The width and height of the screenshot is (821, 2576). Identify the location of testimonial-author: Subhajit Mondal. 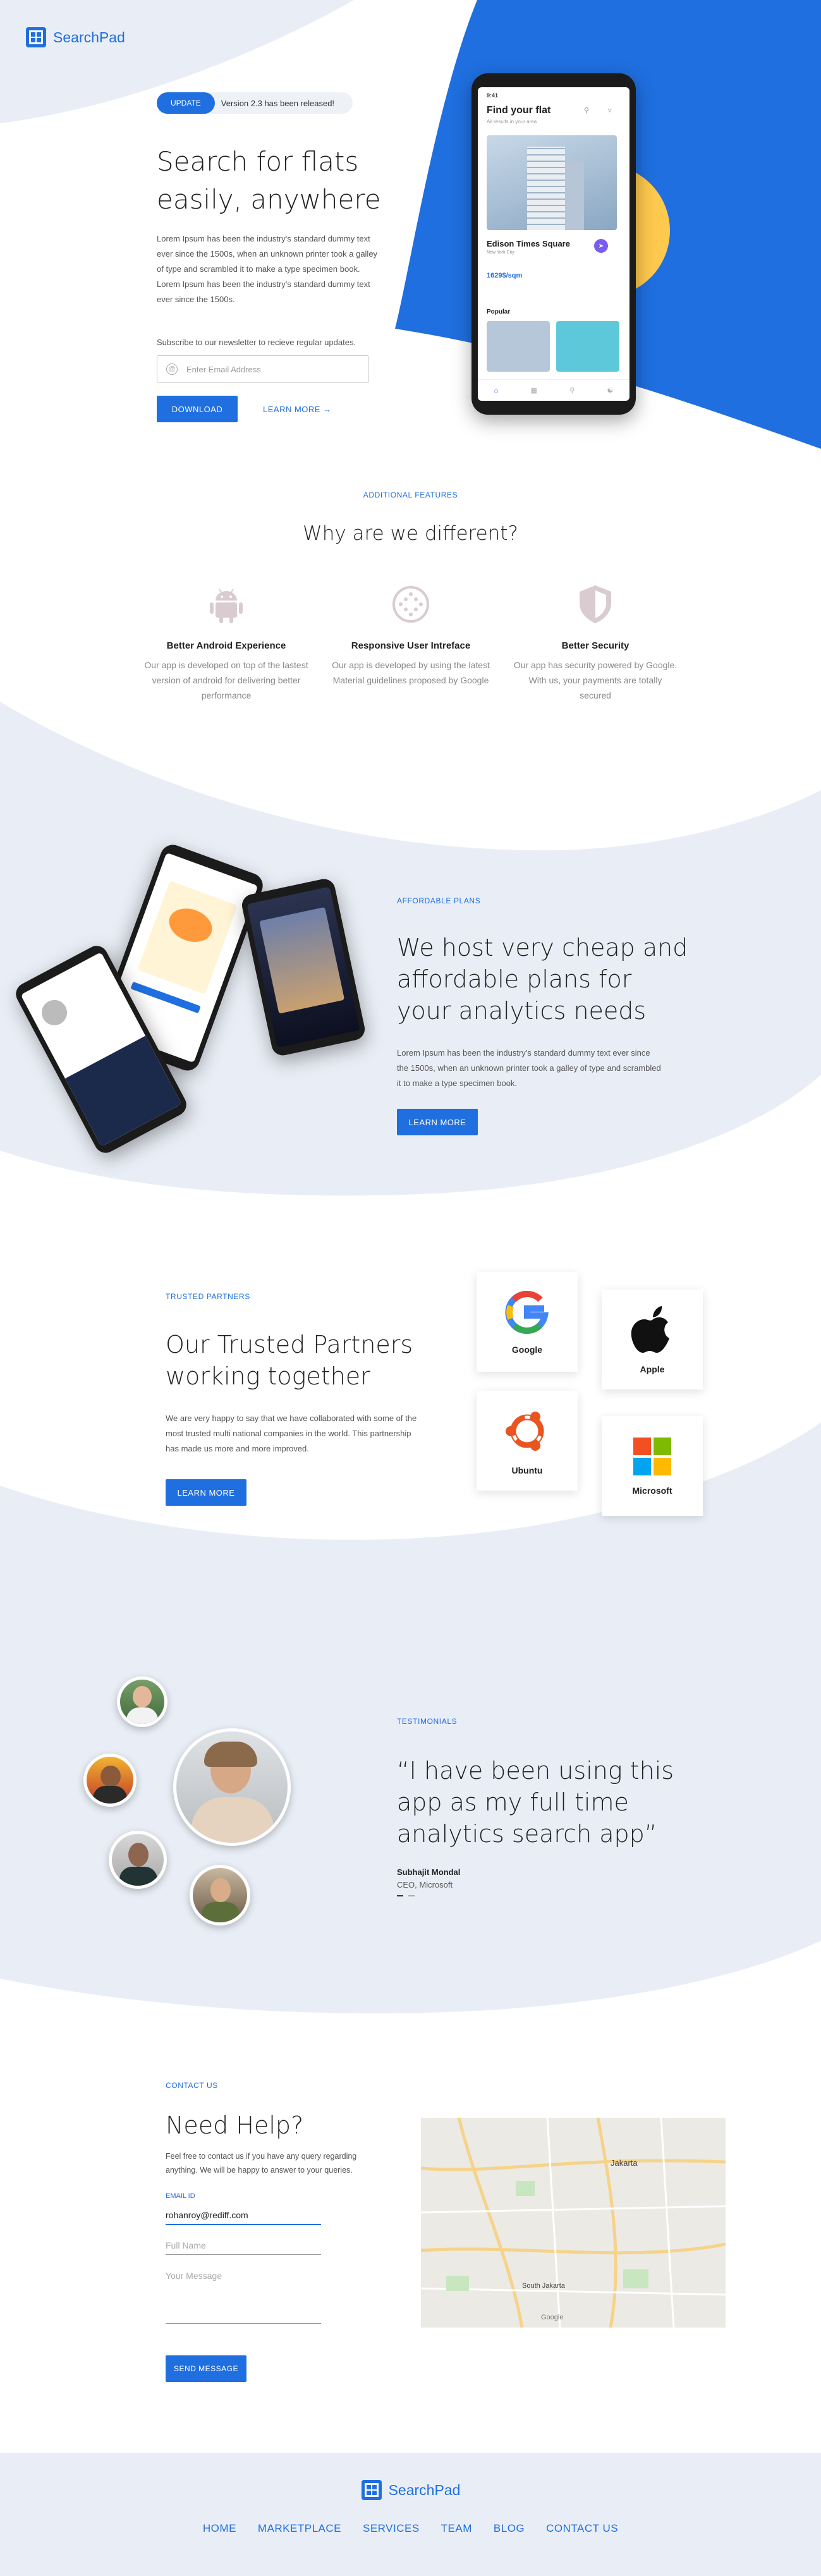
(429, 1872).